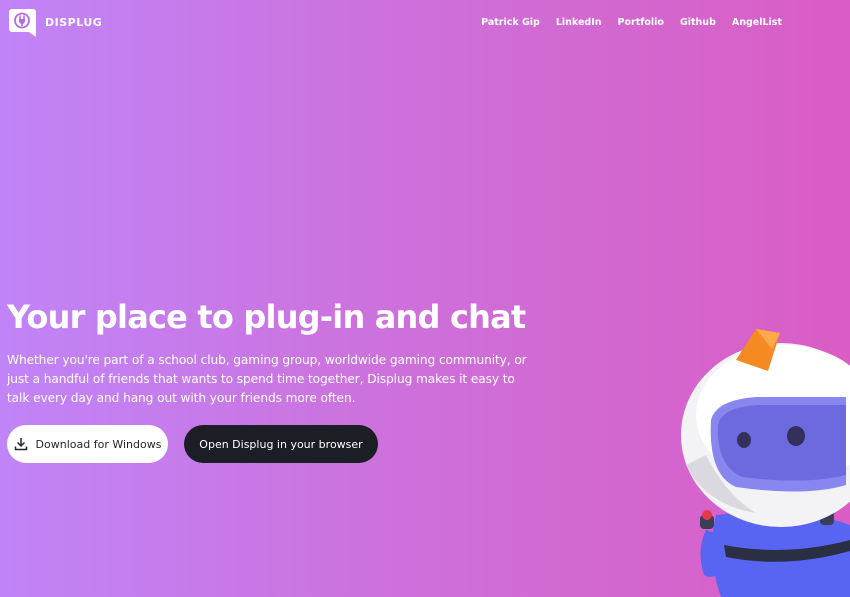 The width and height of the screenshot is (850, 597). I want to click on brand-logo: DISPLUG, so click(55, 23).